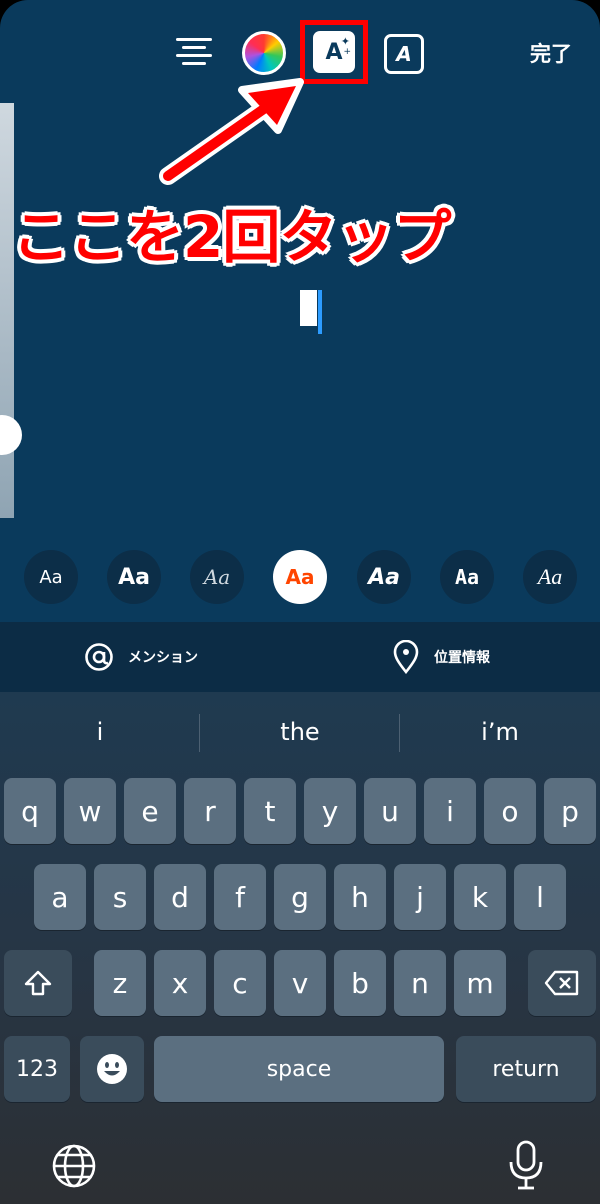  I want to click on emoji-key, so click(112, 1069).